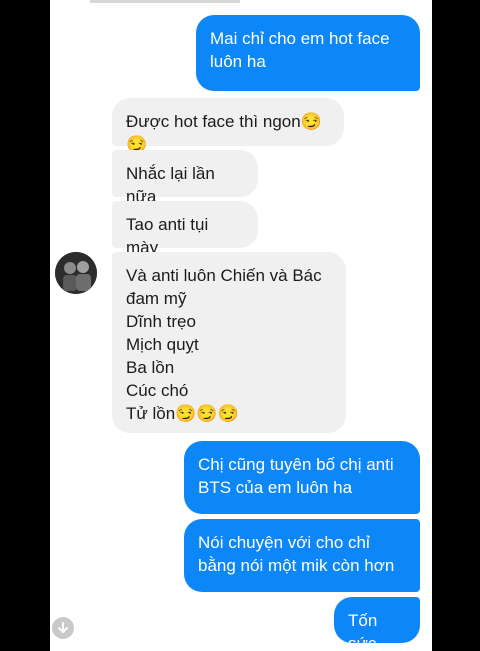 This screenshot has height=651, width=480. I want to click on scroll-down-button, so click(63, 628).